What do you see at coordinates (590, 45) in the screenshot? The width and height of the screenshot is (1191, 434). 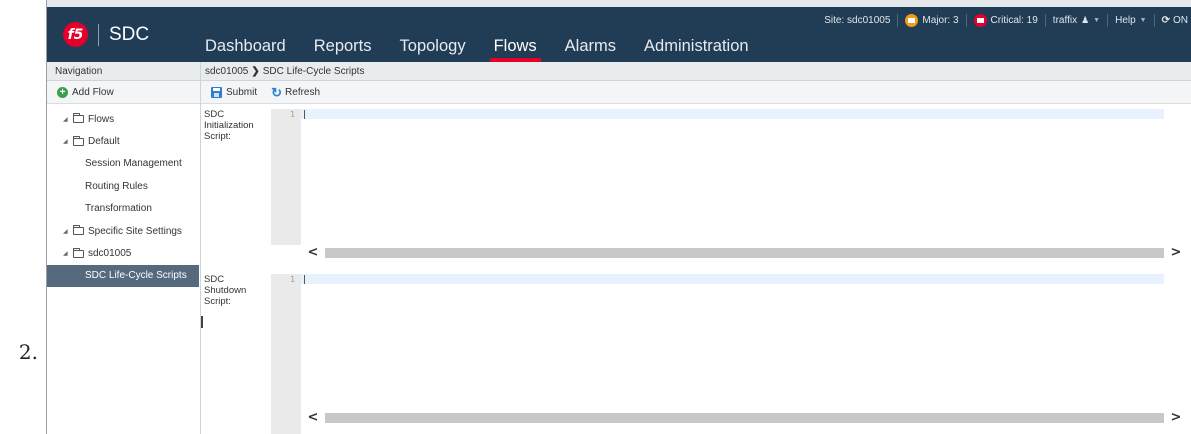 I see `nav-alarms: Alarms` at bounding box center [590, 45].